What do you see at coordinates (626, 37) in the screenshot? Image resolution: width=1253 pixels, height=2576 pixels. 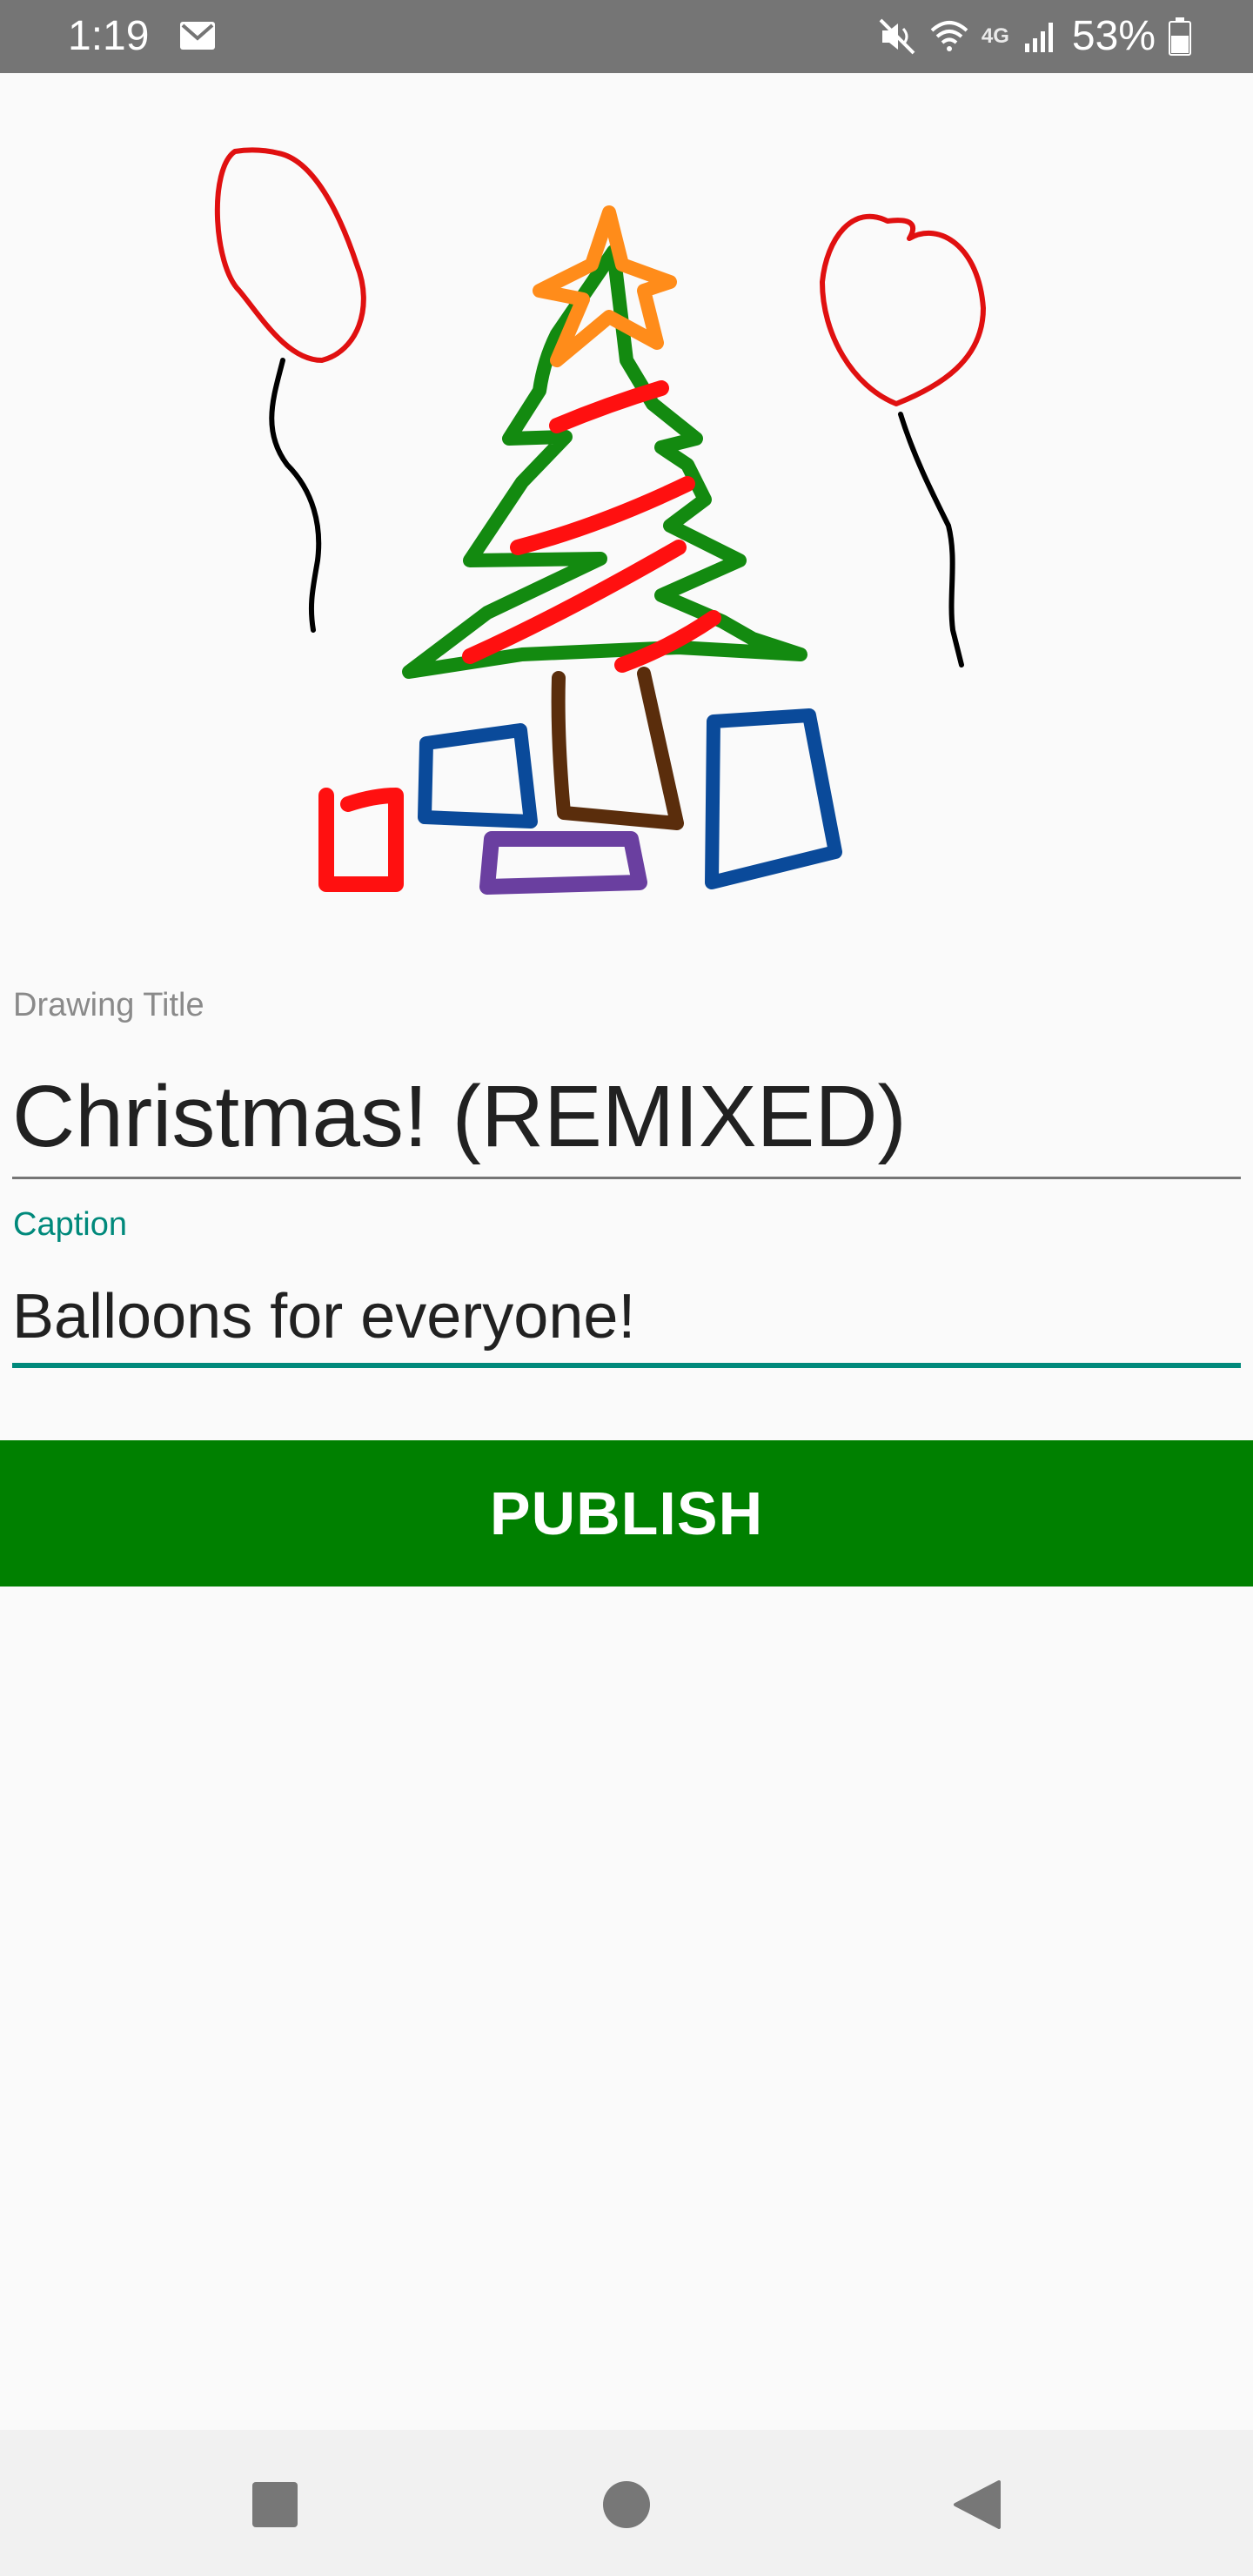 I see `status-bar: 1:19 4G 53%` at bounding box center [626, 37].